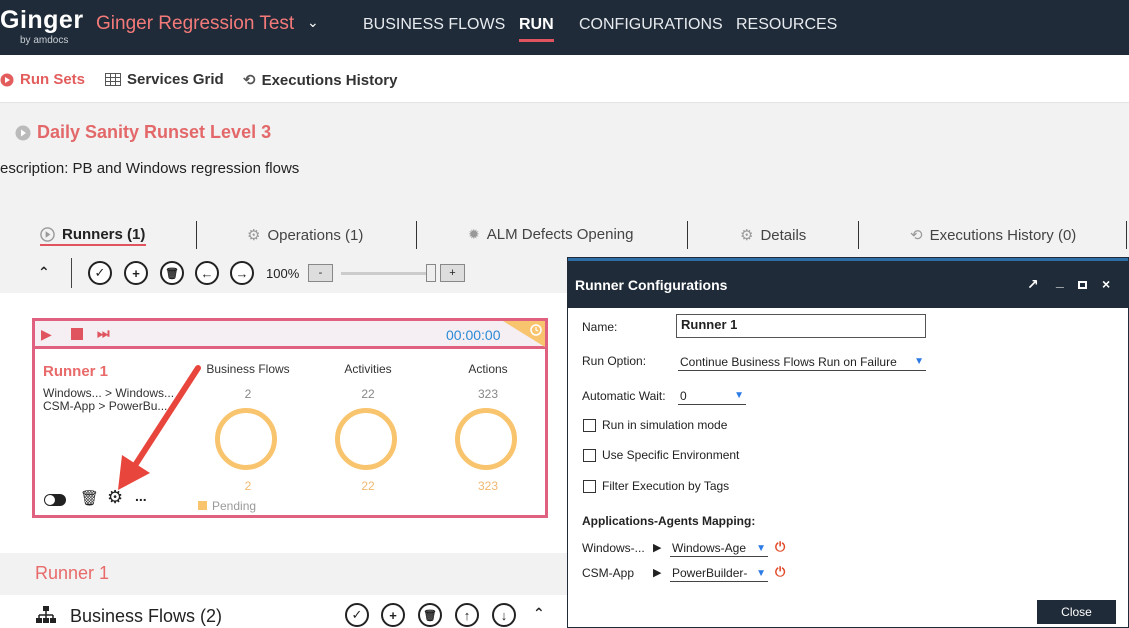 This screenshot has height=628, width=1129. Describe the element at coordinates (657, 573) in the screenshot. I see `arrow-right-icon: ▶` at that location.